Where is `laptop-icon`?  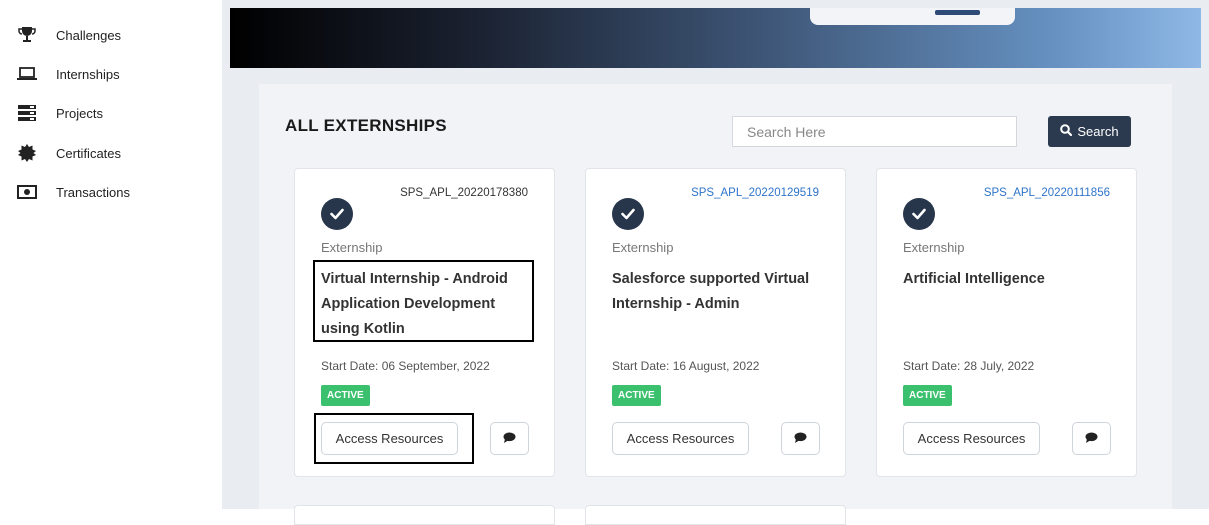 laptop-icon is located at coordinates (27, 74).